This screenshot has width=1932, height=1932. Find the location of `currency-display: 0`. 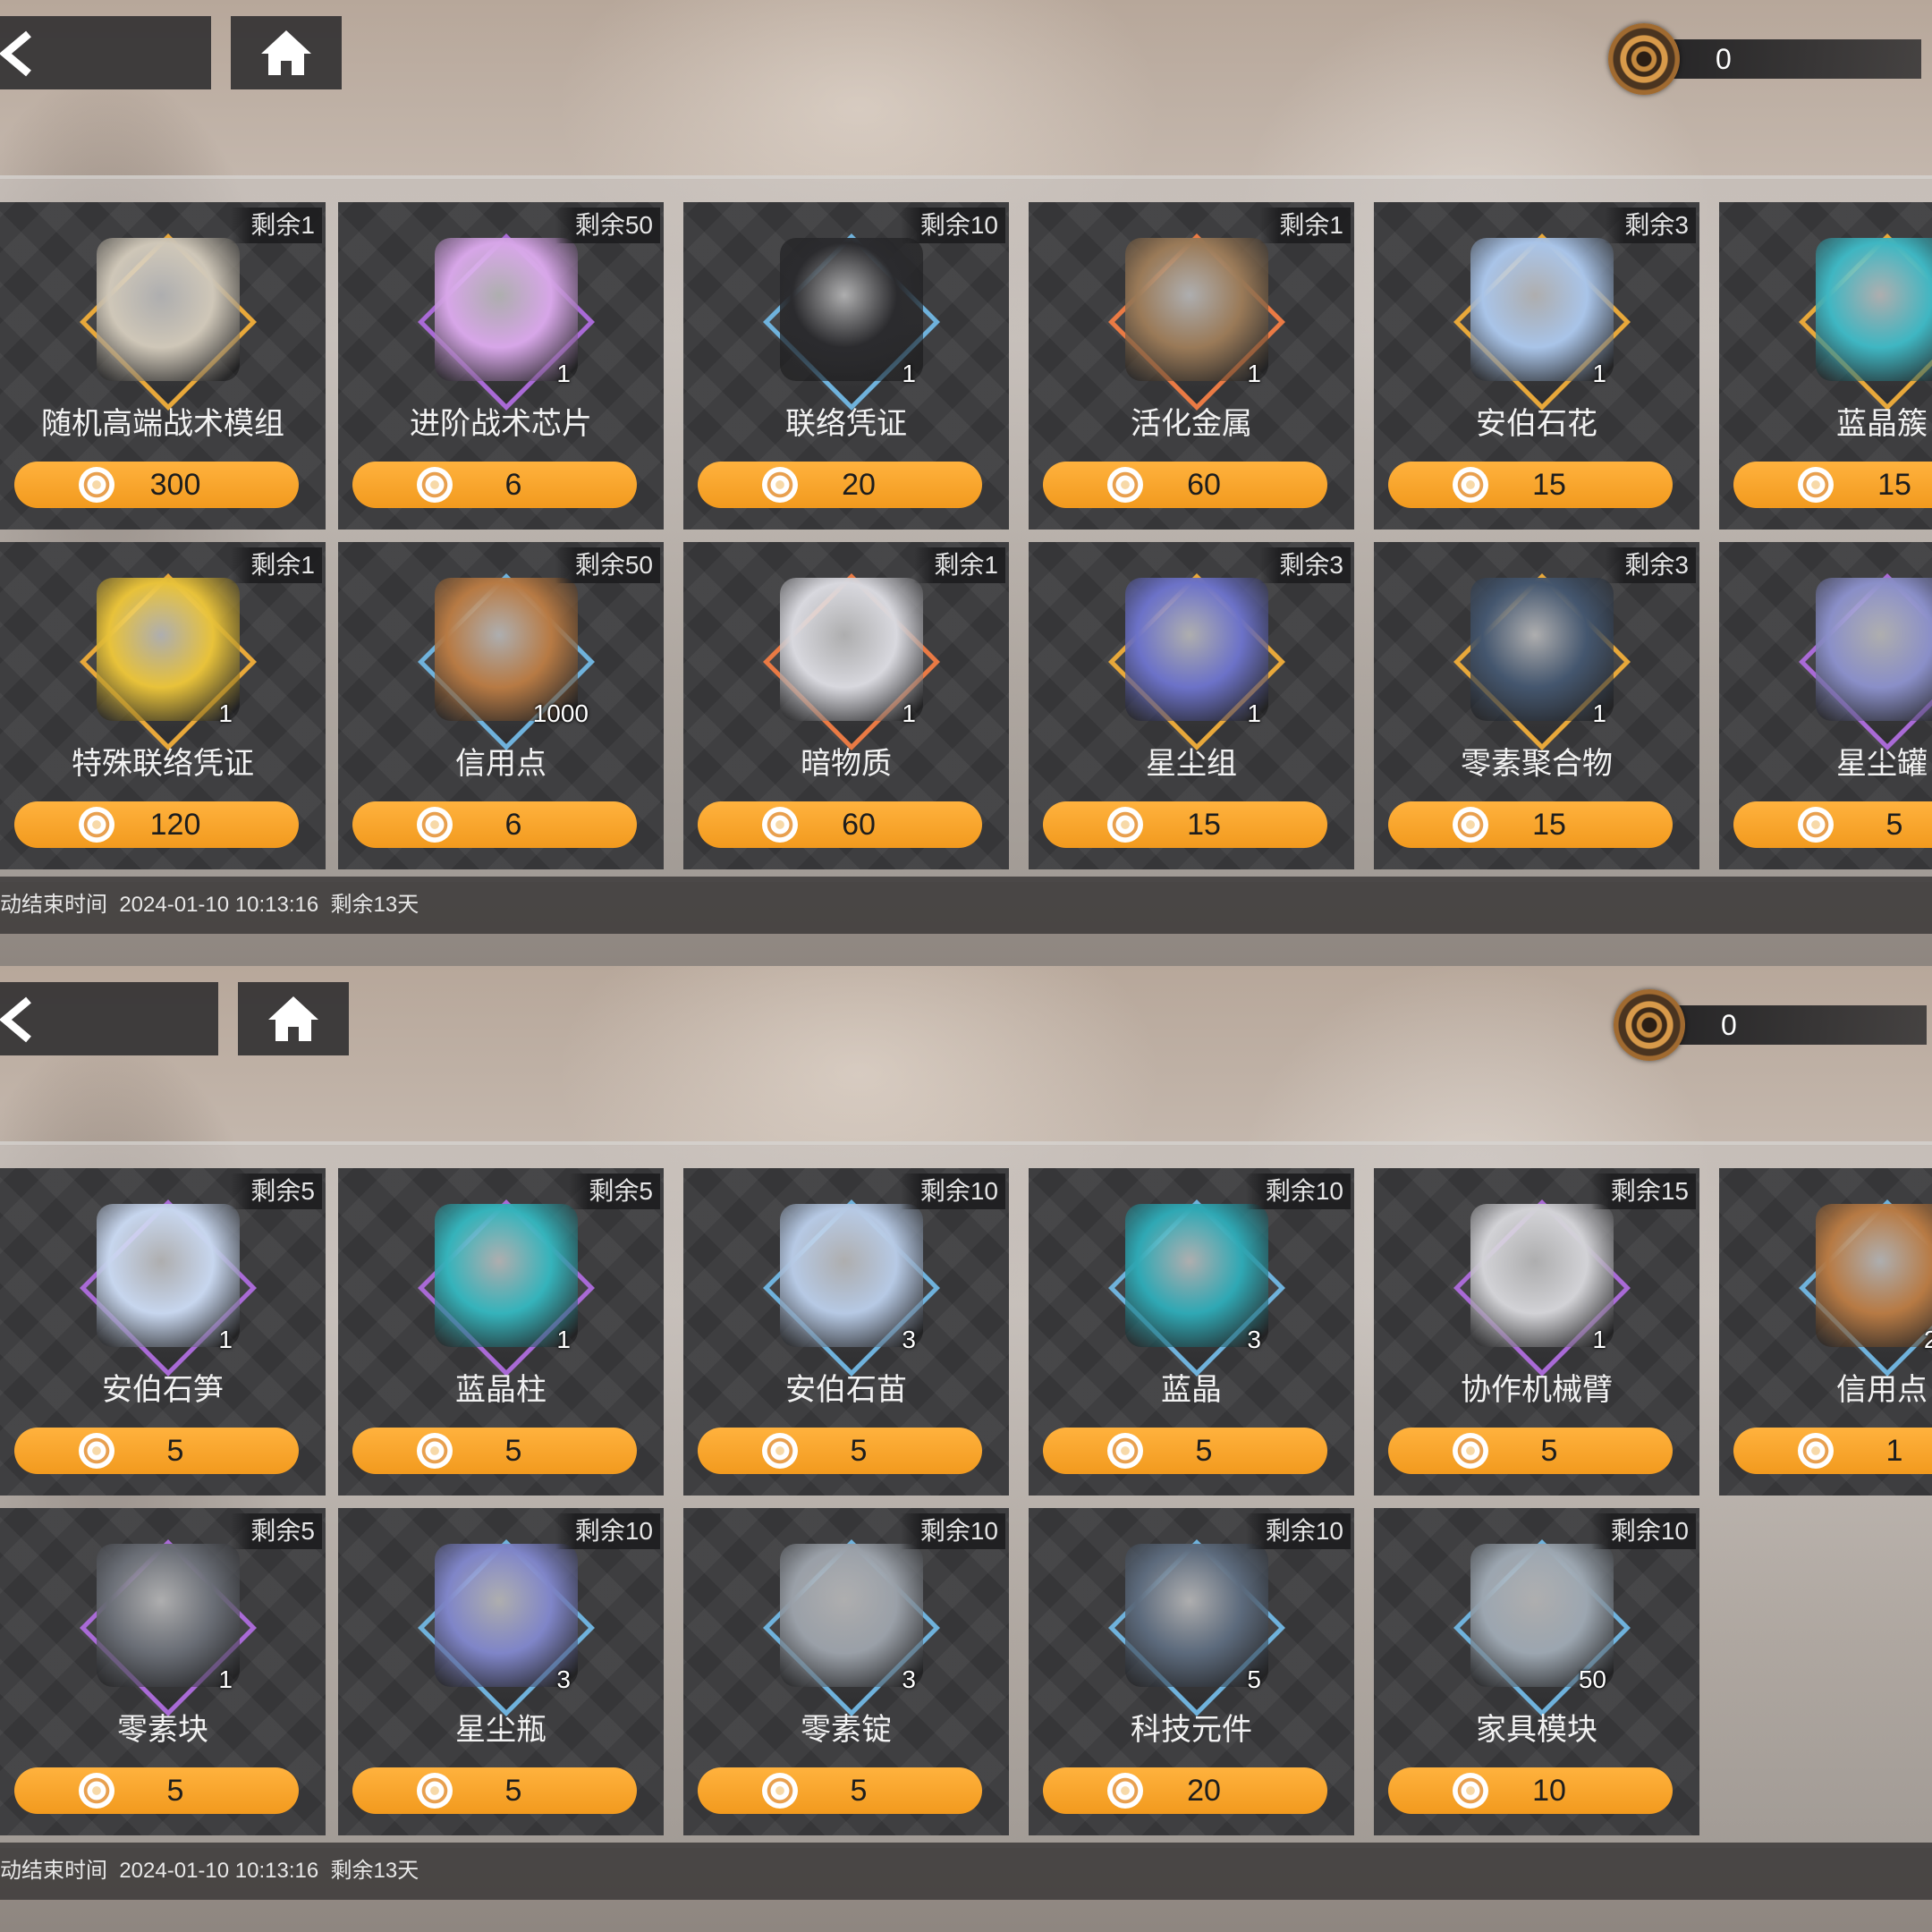

currency-display: 0 is located at coordinates (1764, 59).